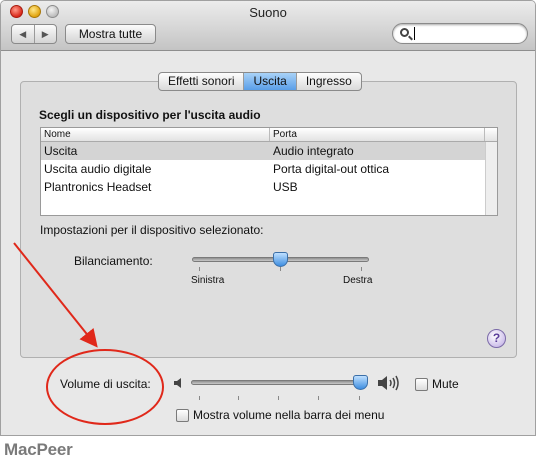 The width and height of the screenshot is (536, 464). I want to click on device-port: Porta digital-out ottica, so click(331, 169).